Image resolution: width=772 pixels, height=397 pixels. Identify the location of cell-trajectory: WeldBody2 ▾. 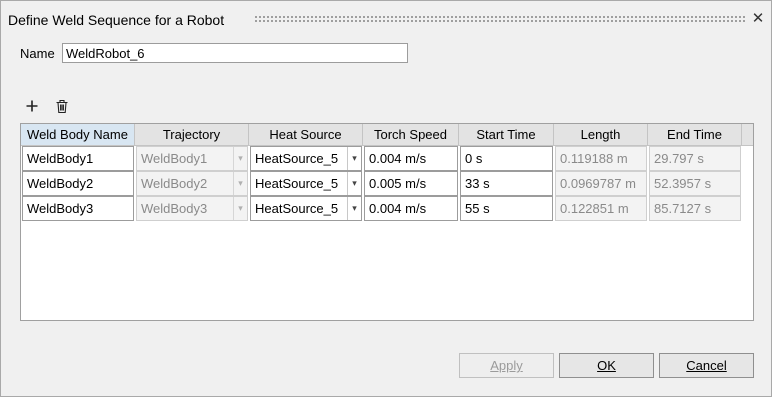
(192, 183).